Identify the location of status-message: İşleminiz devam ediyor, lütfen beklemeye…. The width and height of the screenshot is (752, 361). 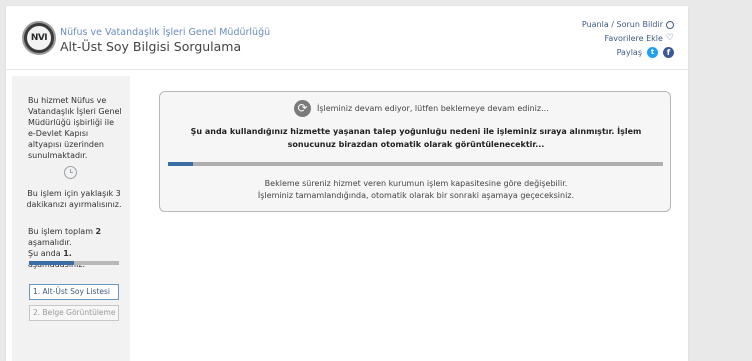
(433, 108).